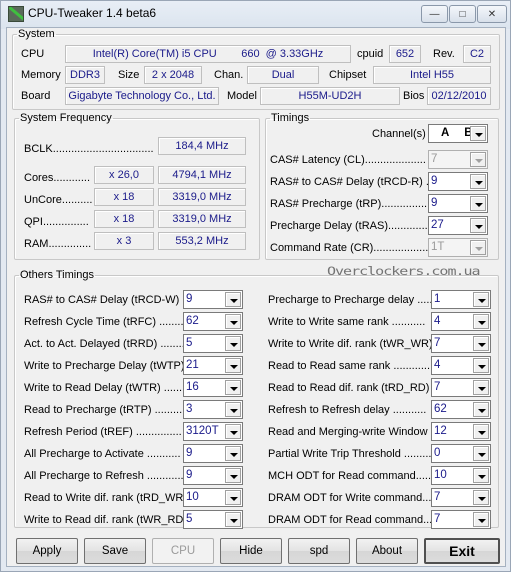 Image resolution: width=511 pixels, height=572 pixels. I want to click on timing-value-cr: 1T, so click(438, 247).